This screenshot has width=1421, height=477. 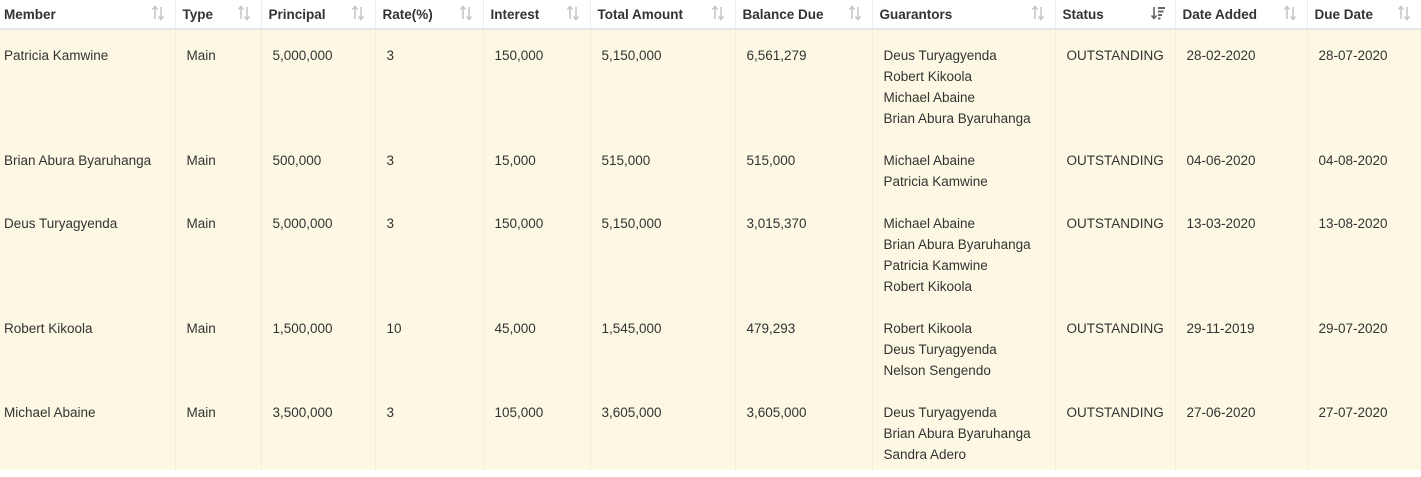 I want to click on balance-due-value: 6,561,279, so click(x=776, y=55).